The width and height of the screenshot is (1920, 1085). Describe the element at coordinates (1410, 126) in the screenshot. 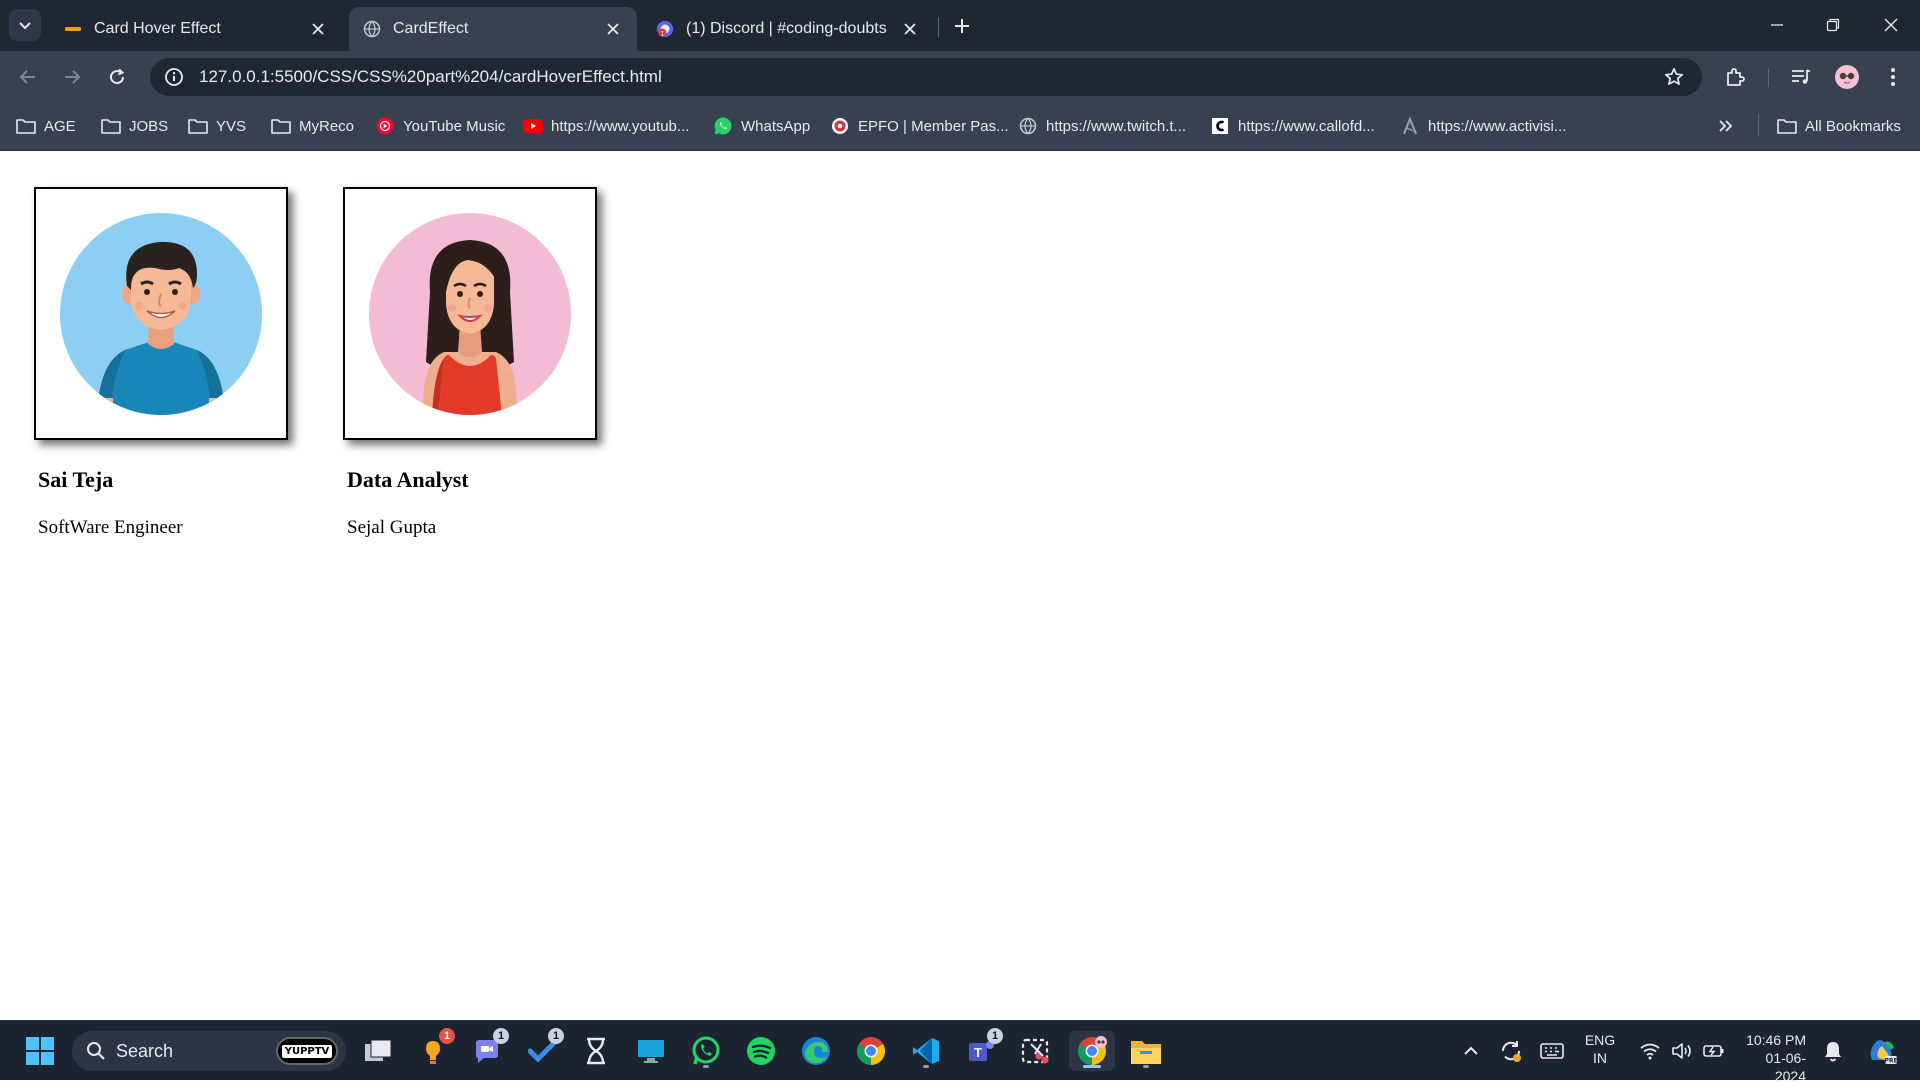

I see `activision-icon` at that location.